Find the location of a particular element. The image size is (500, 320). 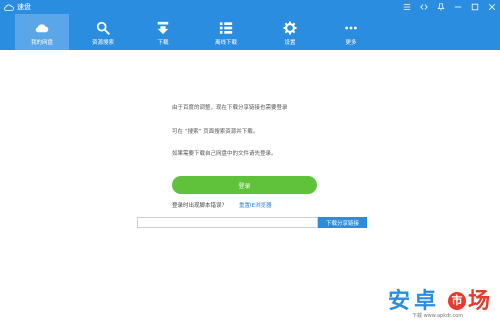

watermark-logo: 安 卓 市 场 下载 www.apkdr.com is located at coordinates (443, 305).